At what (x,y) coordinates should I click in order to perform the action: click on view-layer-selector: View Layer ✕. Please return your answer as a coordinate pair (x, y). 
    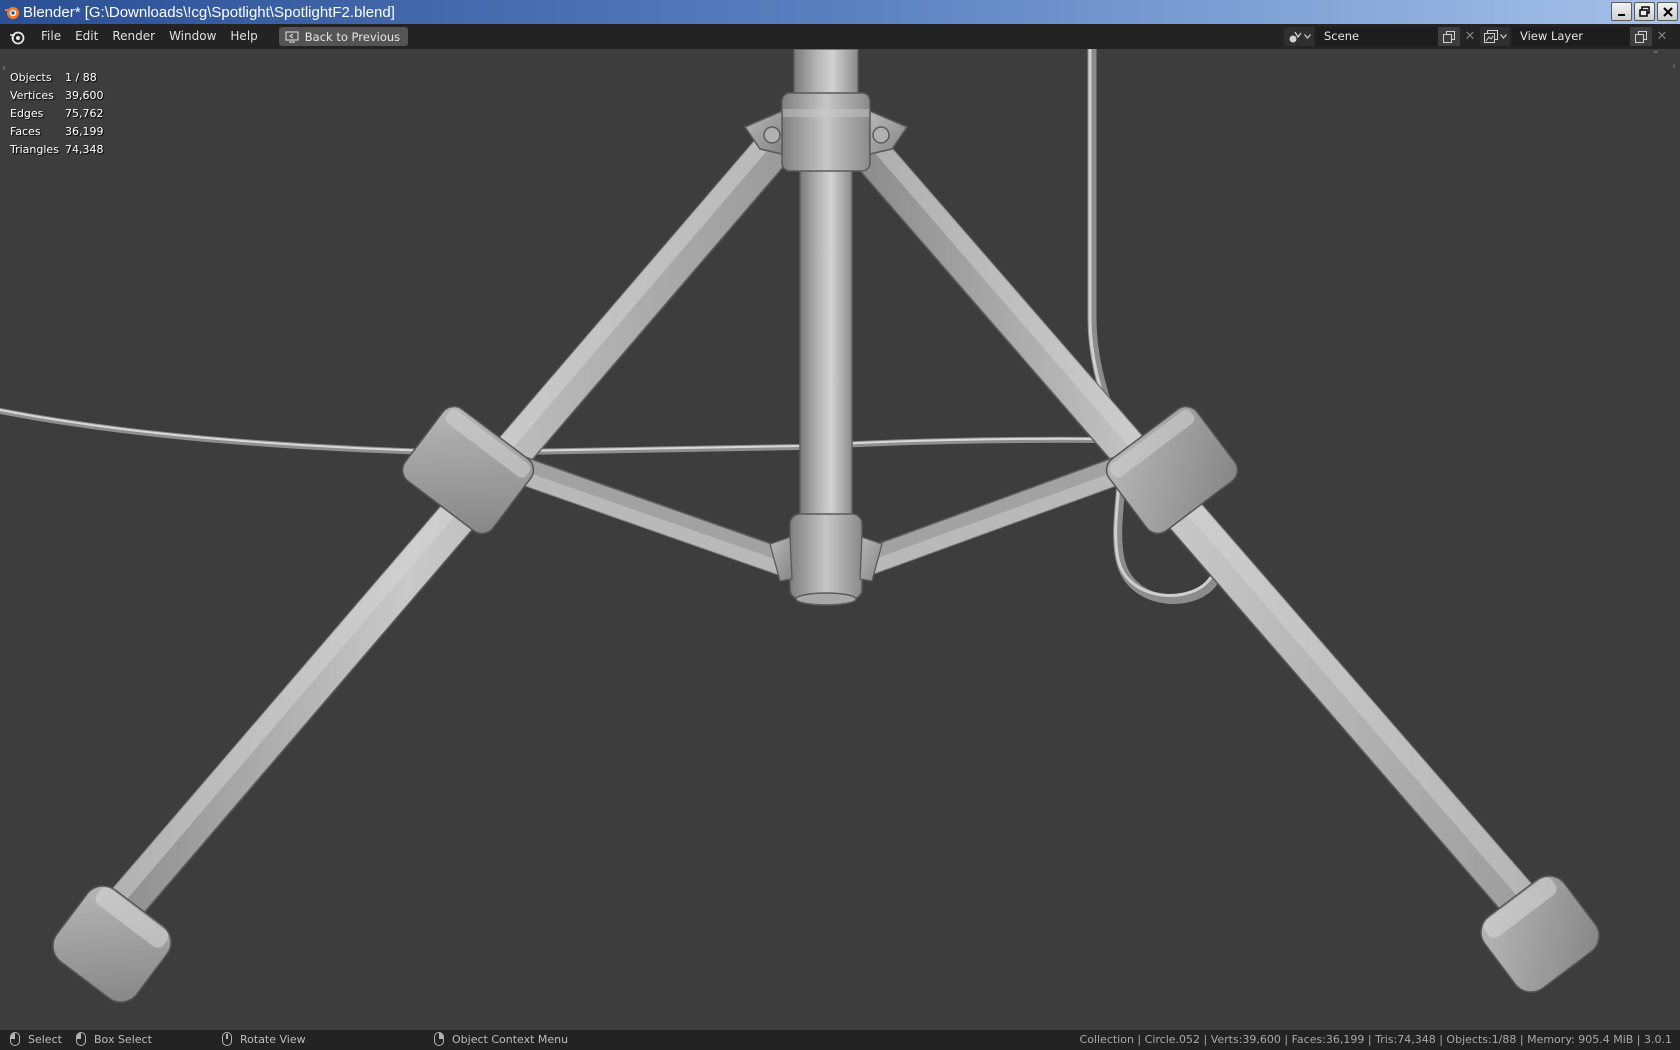
    Looking at the image, I should click on (1576, 36).